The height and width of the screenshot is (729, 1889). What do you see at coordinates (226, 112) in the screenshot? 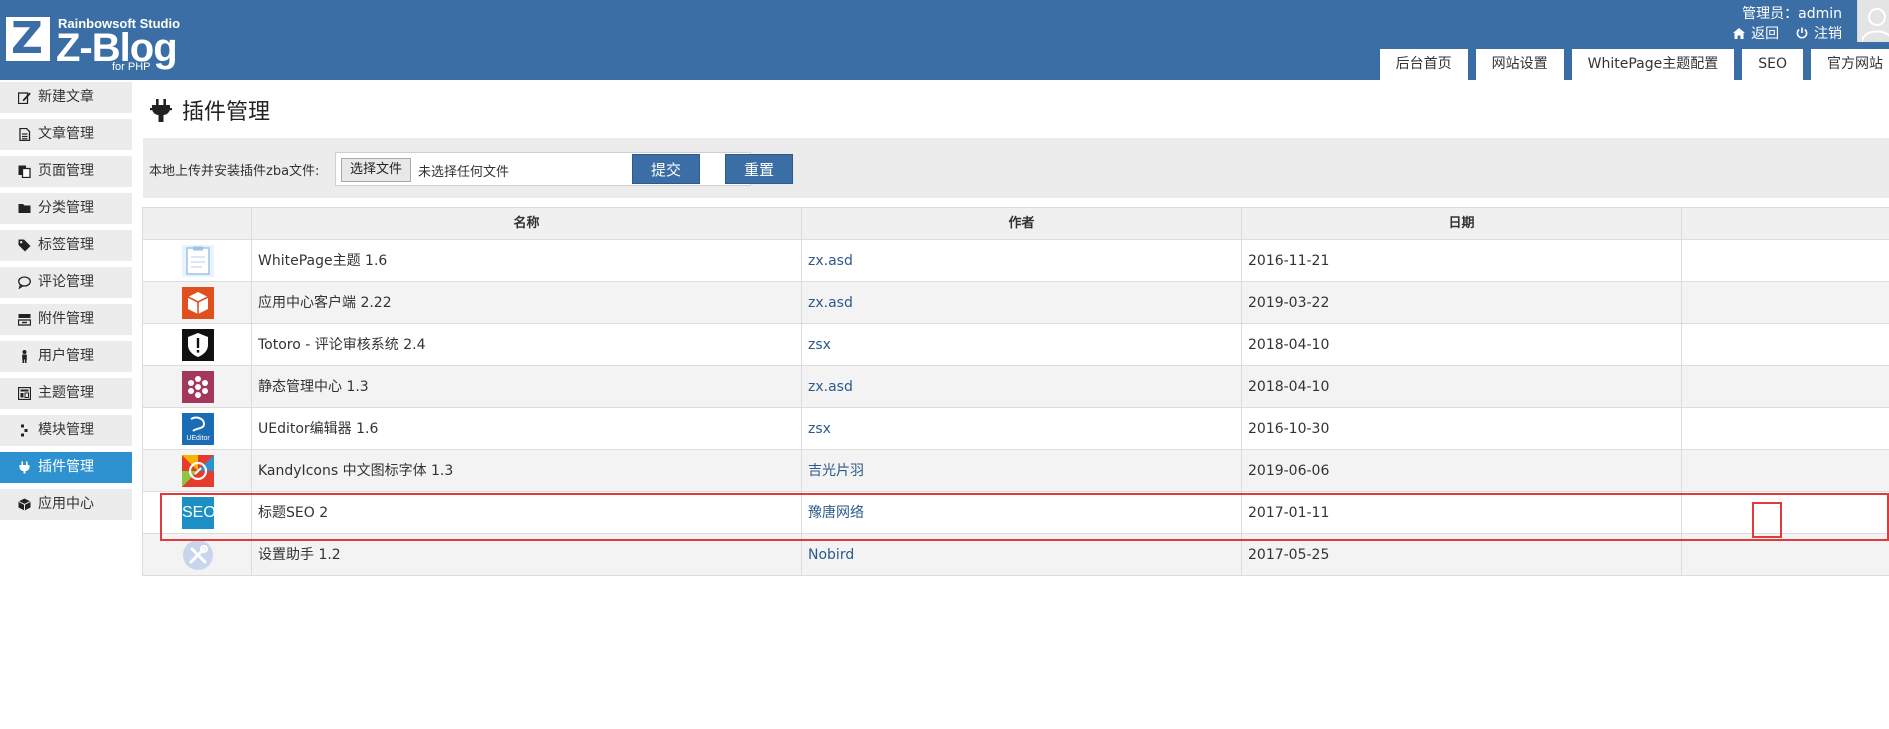
I see `page-title: 插件管理` at bounding box center [226, 112].